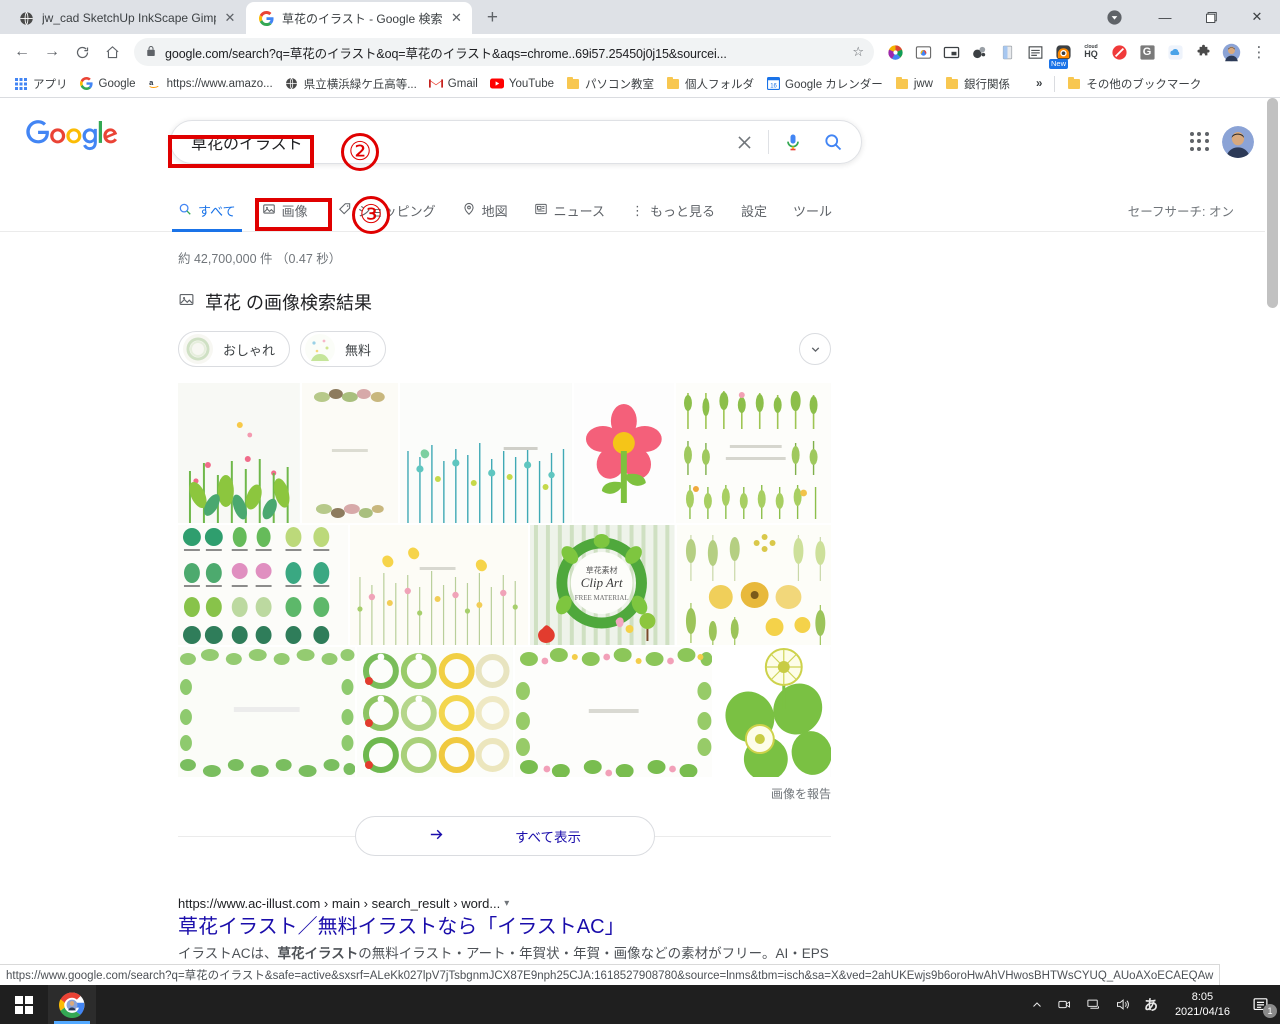 This screenshot has width=1280, height=1024. Describe the element at coordinates (207, 211) in the screenshot. I see `tab-all: すべて` at that location.